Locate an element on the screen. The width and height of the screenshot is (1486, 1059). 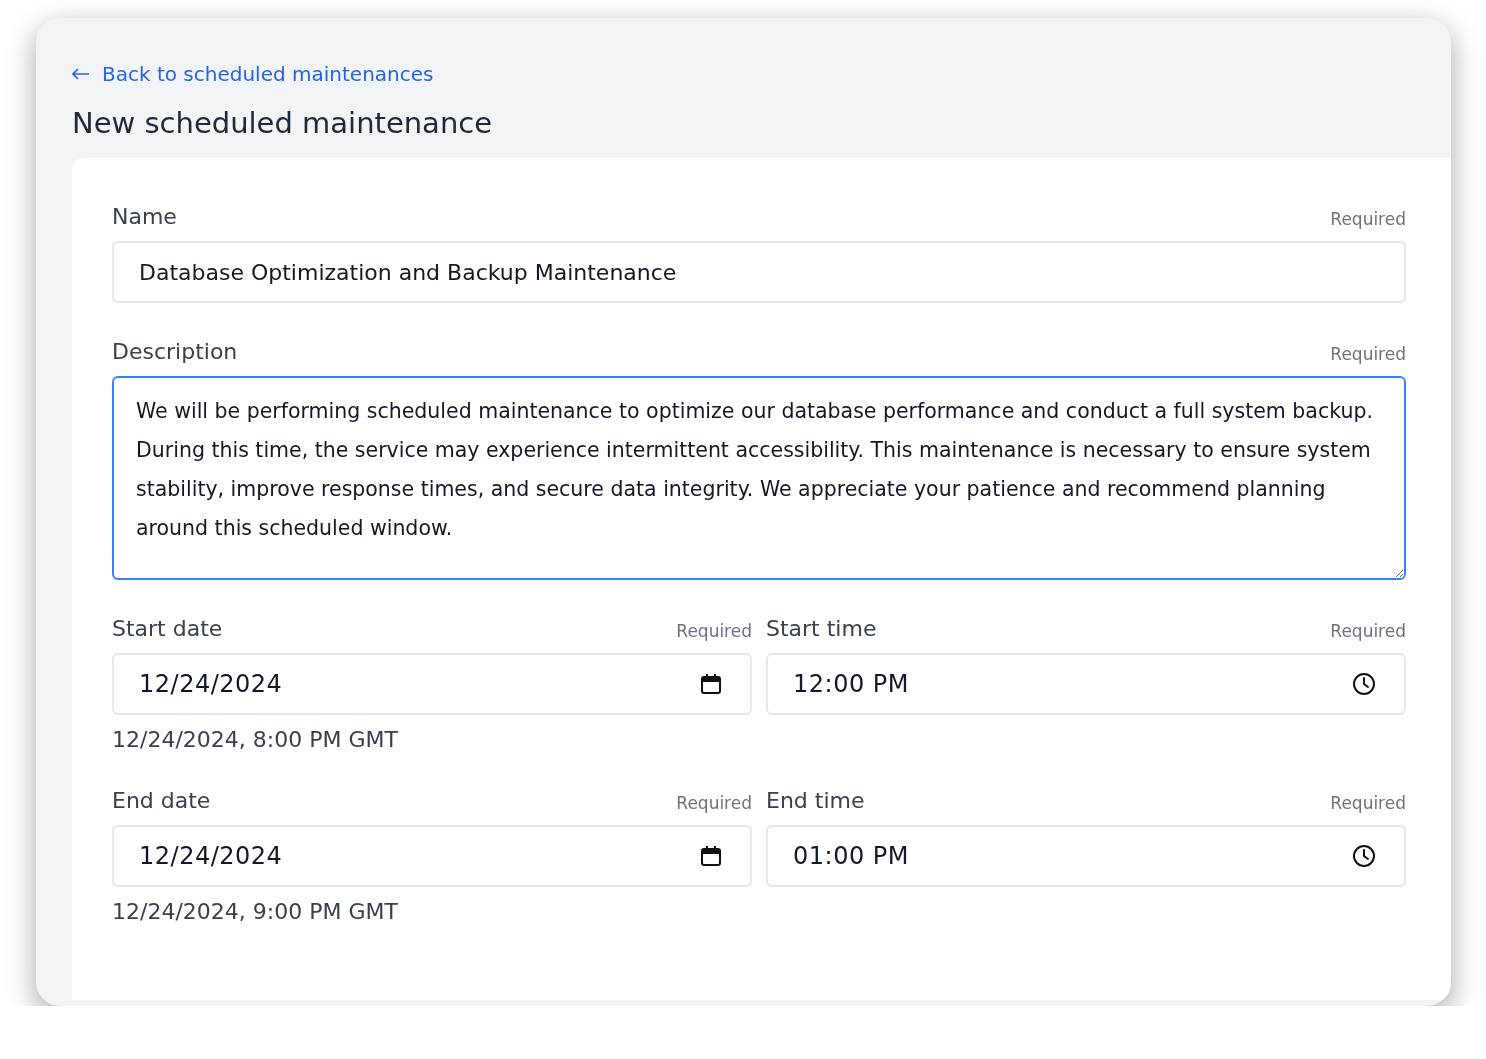
page-title: New scheduled maintenance is located at coordinates (283, 123).